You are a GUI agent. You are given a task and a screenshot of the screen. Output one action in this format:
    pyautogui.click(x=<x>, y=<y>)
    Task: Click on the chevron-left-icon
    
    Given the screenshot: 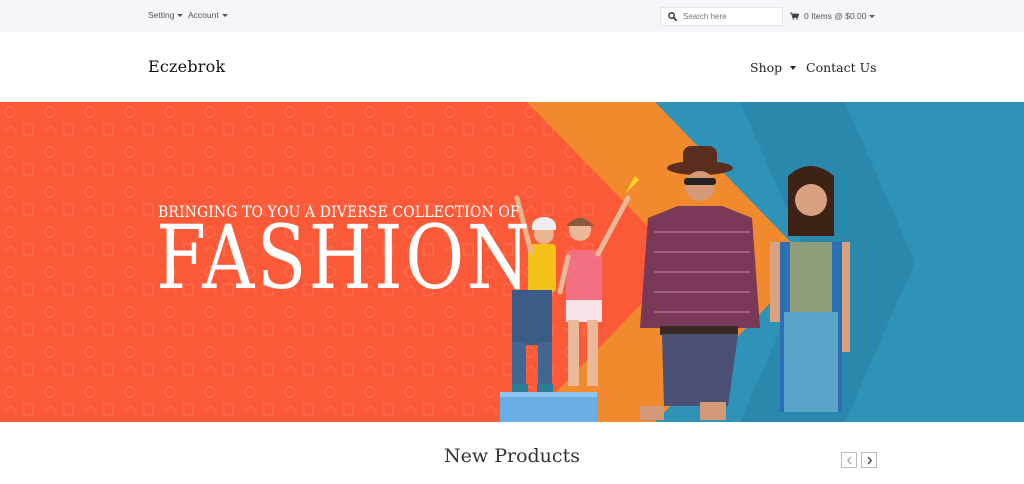 What is the action you would take?
    pyautogui.click(x=848, y=460)
    